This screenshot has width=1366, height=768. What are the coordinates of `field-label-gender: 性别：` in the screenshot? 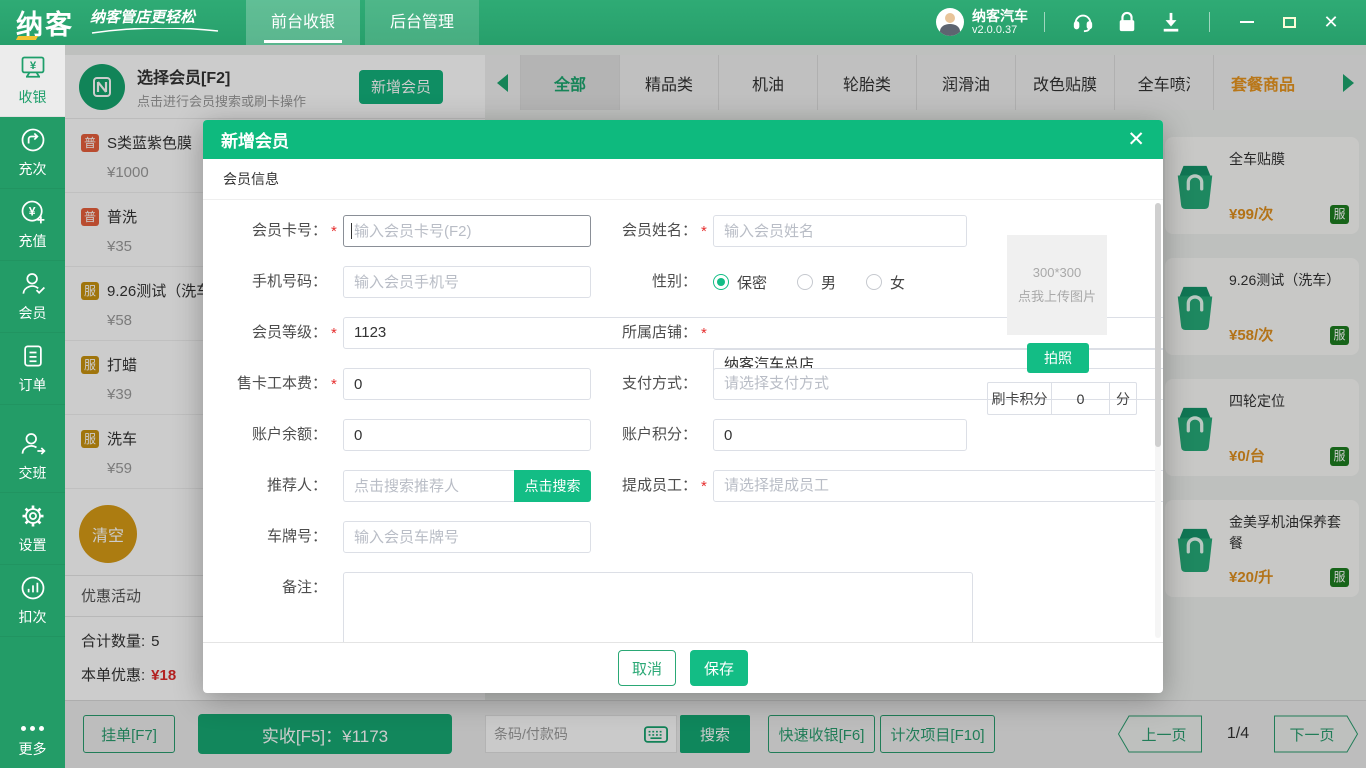 It's located at (674, 281).